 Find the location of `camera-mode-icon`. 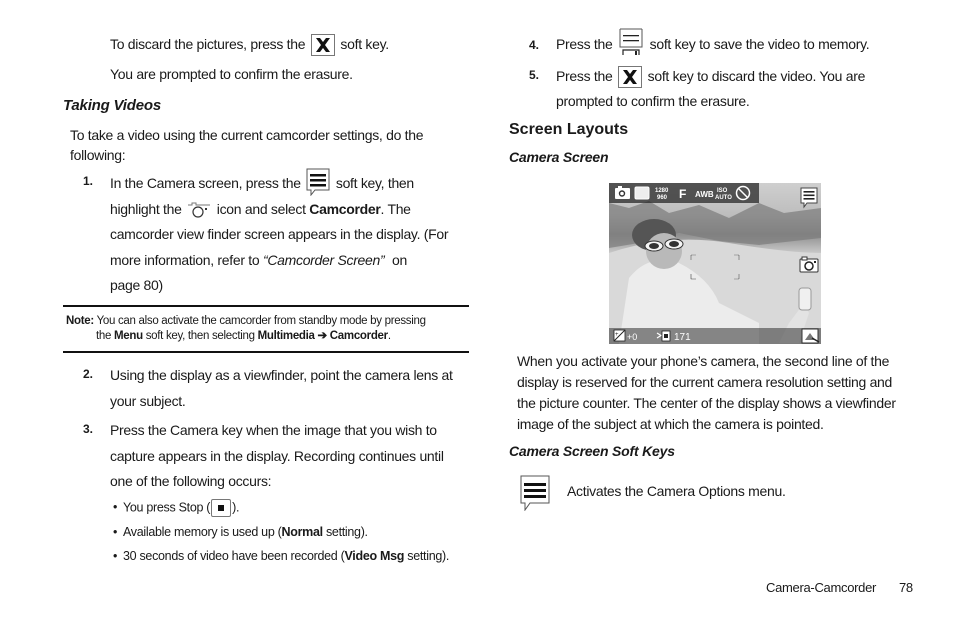

camera-mode-icon is located at coordinates (622, 192).